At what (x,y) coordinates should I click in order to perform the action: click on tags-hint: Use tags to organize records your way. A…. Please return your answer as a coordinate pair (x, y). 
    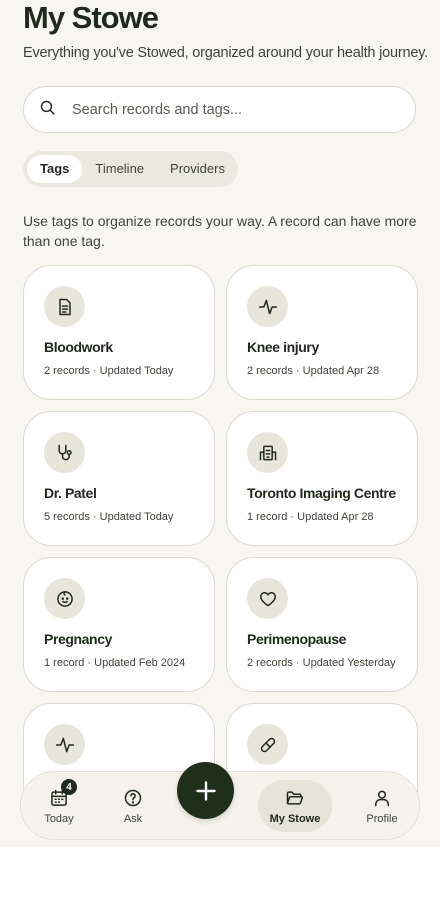
    Looking at the image, I should click on (220, 231).